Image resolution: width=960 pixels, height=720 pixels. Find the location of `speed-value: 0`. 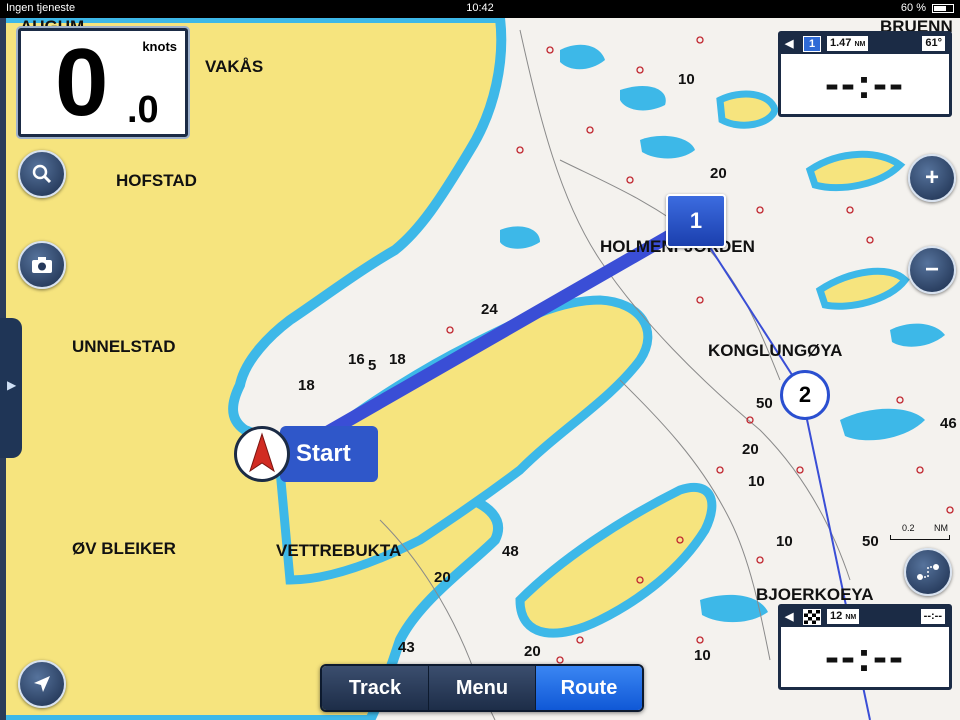

speed-value: 0 is located at coordinates (81, 82).